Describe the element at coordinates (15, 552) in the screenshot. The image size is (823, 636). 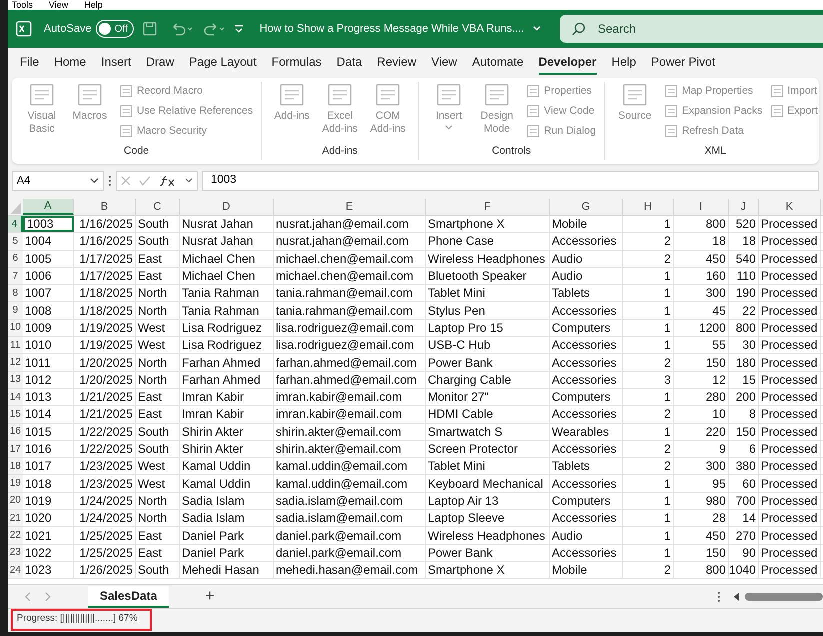
I see `row-header: 23` at that location.